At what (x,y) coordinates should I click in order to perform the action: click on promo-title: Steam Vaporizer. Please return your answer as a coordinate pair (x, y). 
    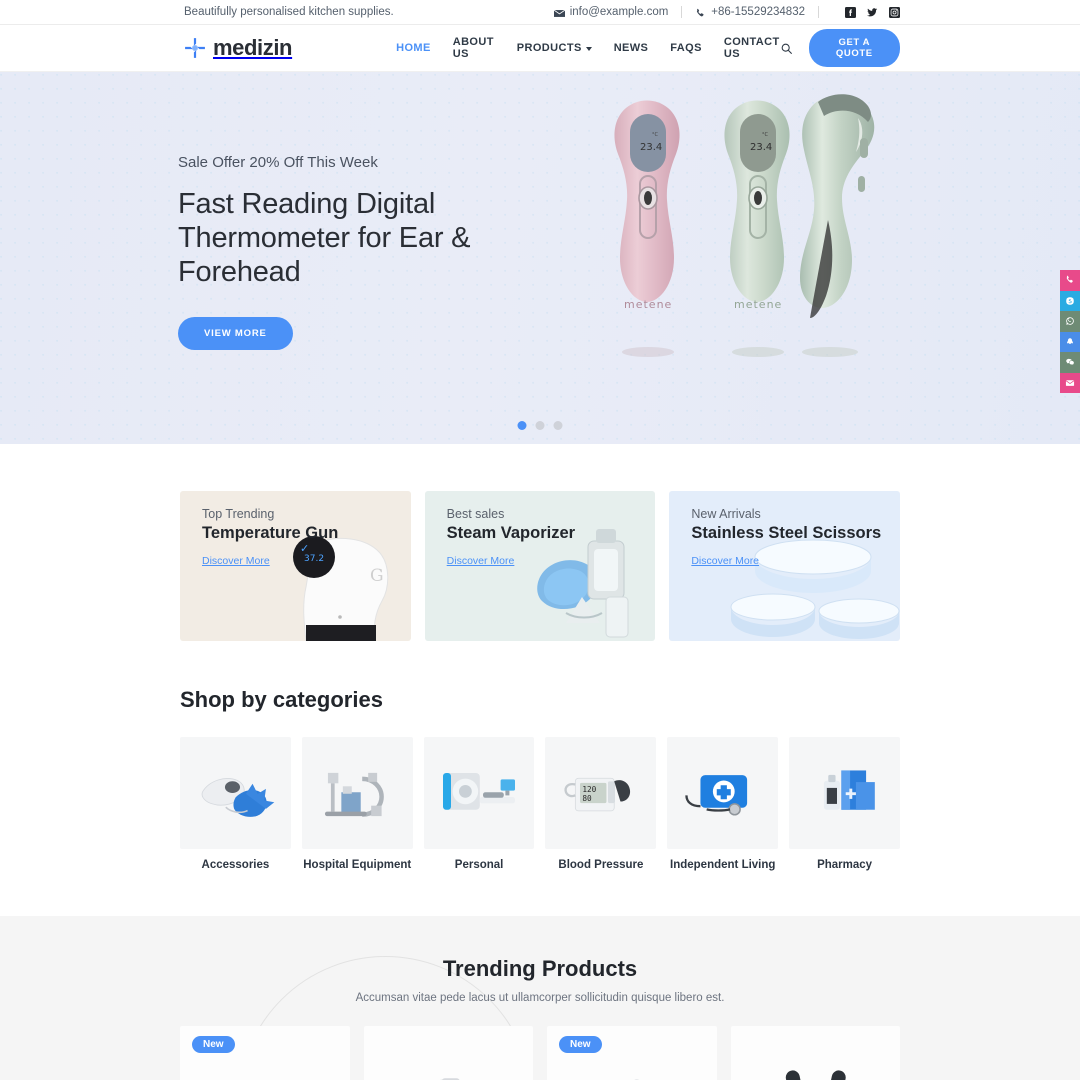
    Looking at the image, I should click on (511, 533).